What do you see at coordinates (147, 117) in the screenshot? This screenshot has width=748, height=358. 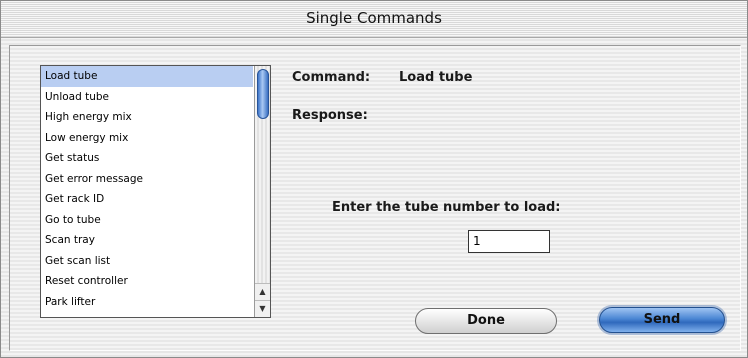 I see `list-item: High energy mix` at bounding box center [147, 117].